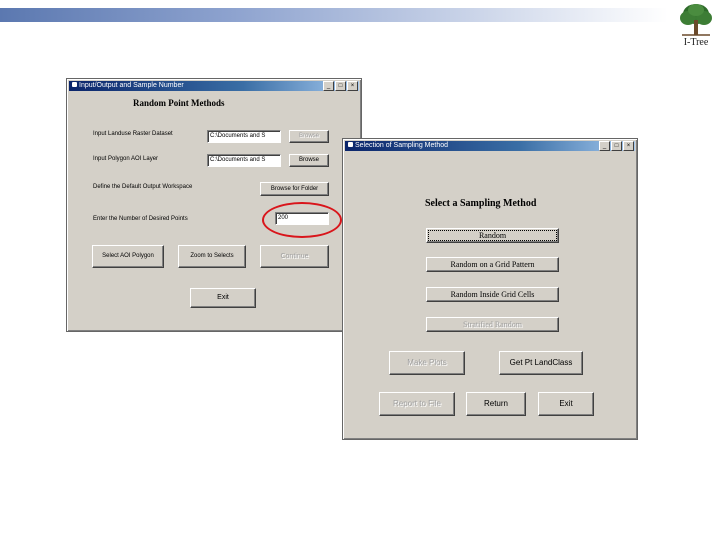  I want to click on workspace-label: Define the Default Output Workspace, so click(143, 187).